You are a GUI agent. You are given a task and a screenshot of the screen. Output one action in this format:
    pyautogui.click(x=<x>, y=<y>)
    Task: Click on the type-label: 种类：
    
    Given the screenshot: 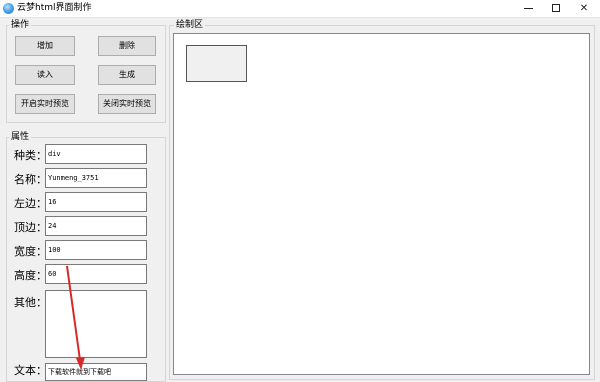 What is the action you would take?
    pyautogui.click(x=30, y=155)
    